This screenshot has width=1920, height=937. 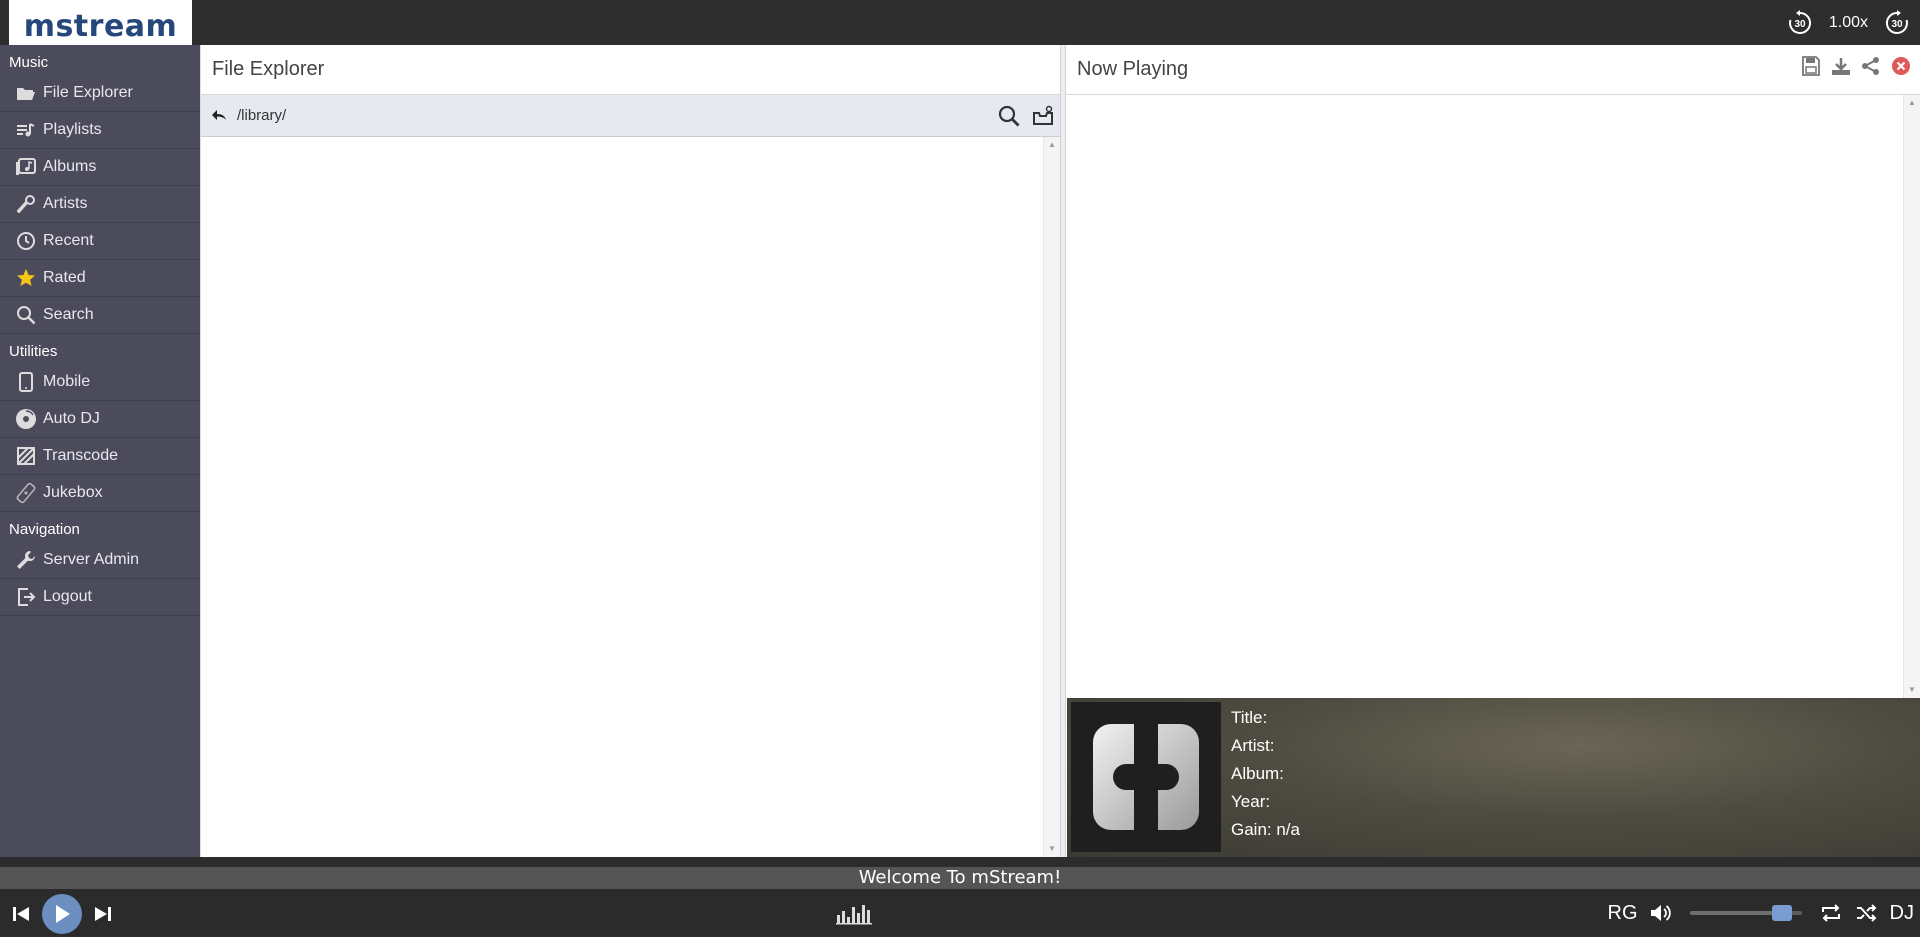 I want to click on forward-icon: 30, so click(x=1896, y=22).